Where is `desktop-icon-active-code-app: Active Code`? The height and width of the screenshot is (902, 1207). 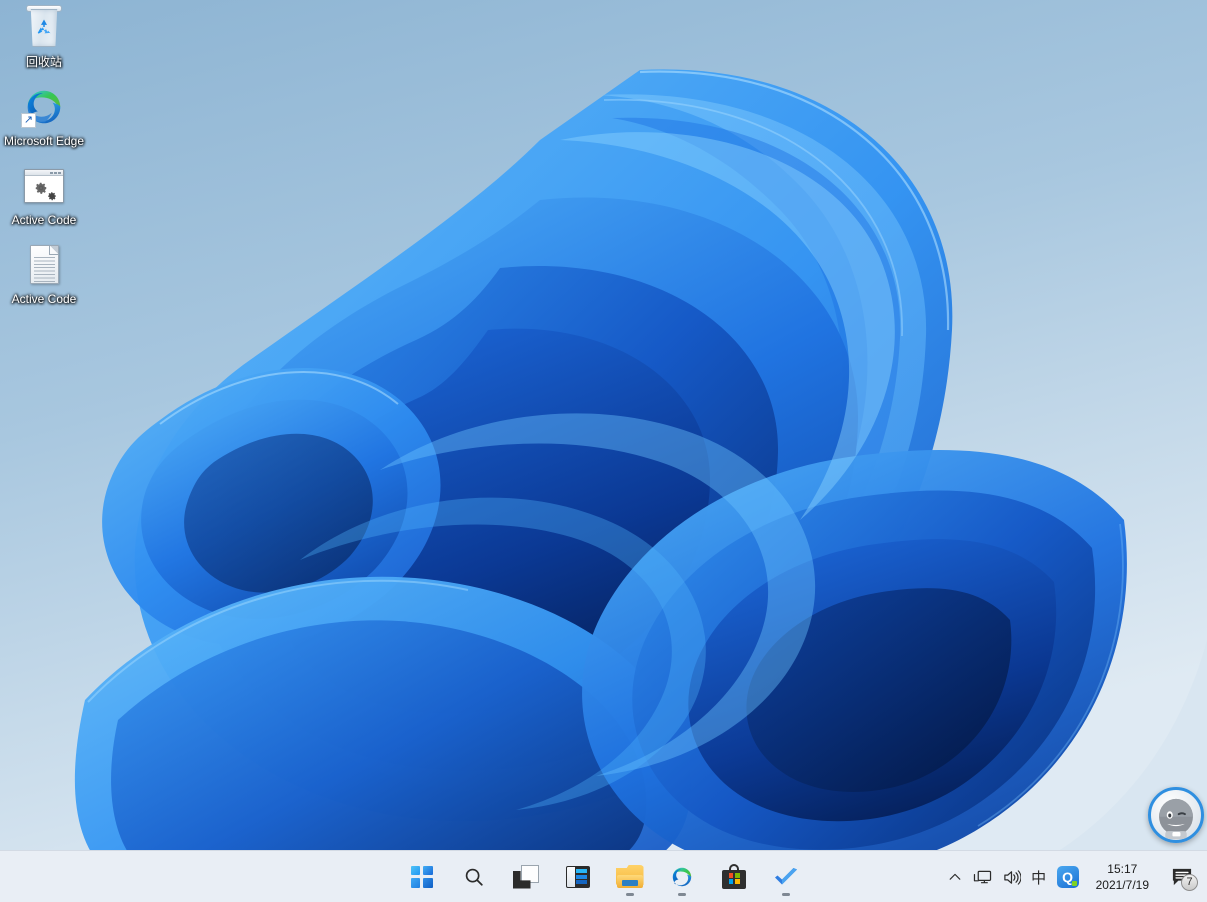
desktop-icon-active-code-app: Active Code is located at coordinates (44, 194).